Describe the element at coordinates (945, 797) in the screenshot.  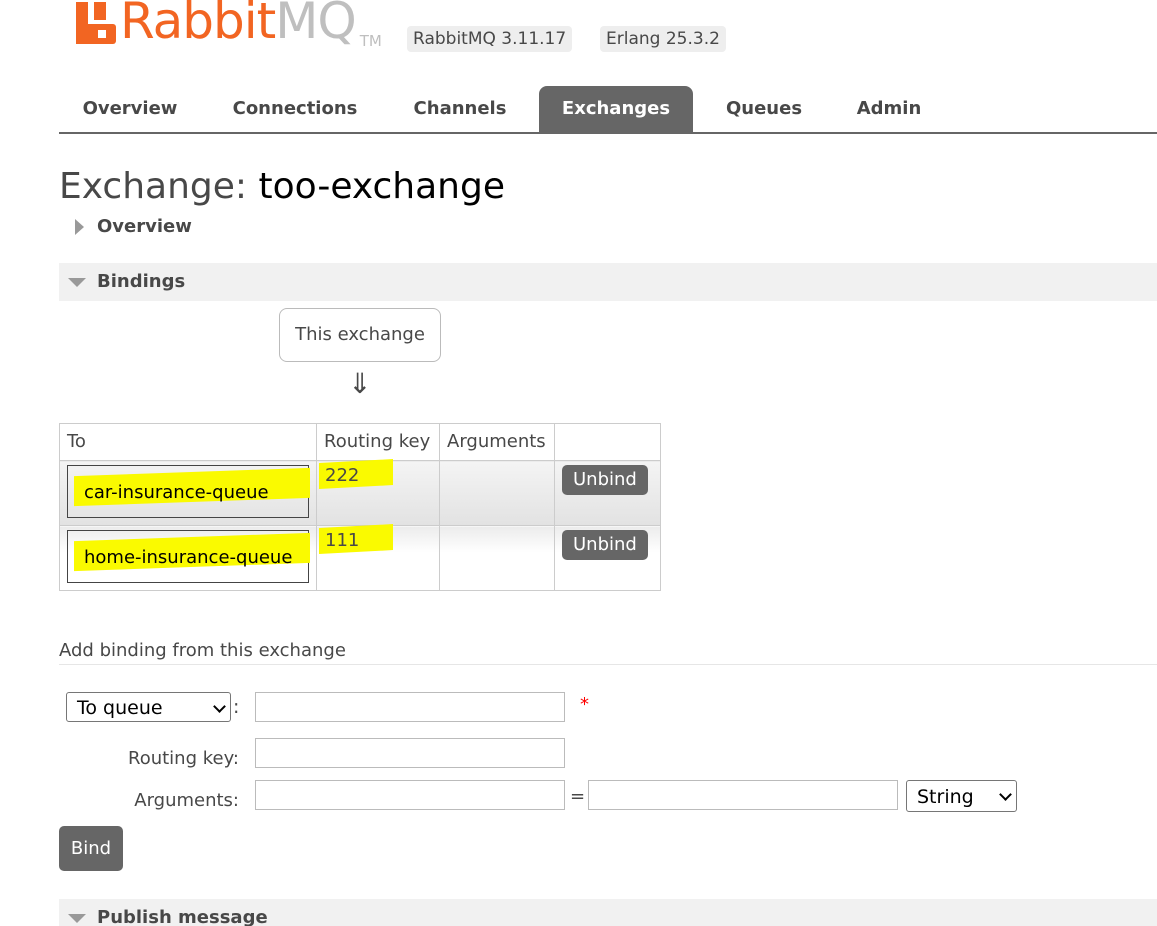
I see `argument-type-value: String` at that location.